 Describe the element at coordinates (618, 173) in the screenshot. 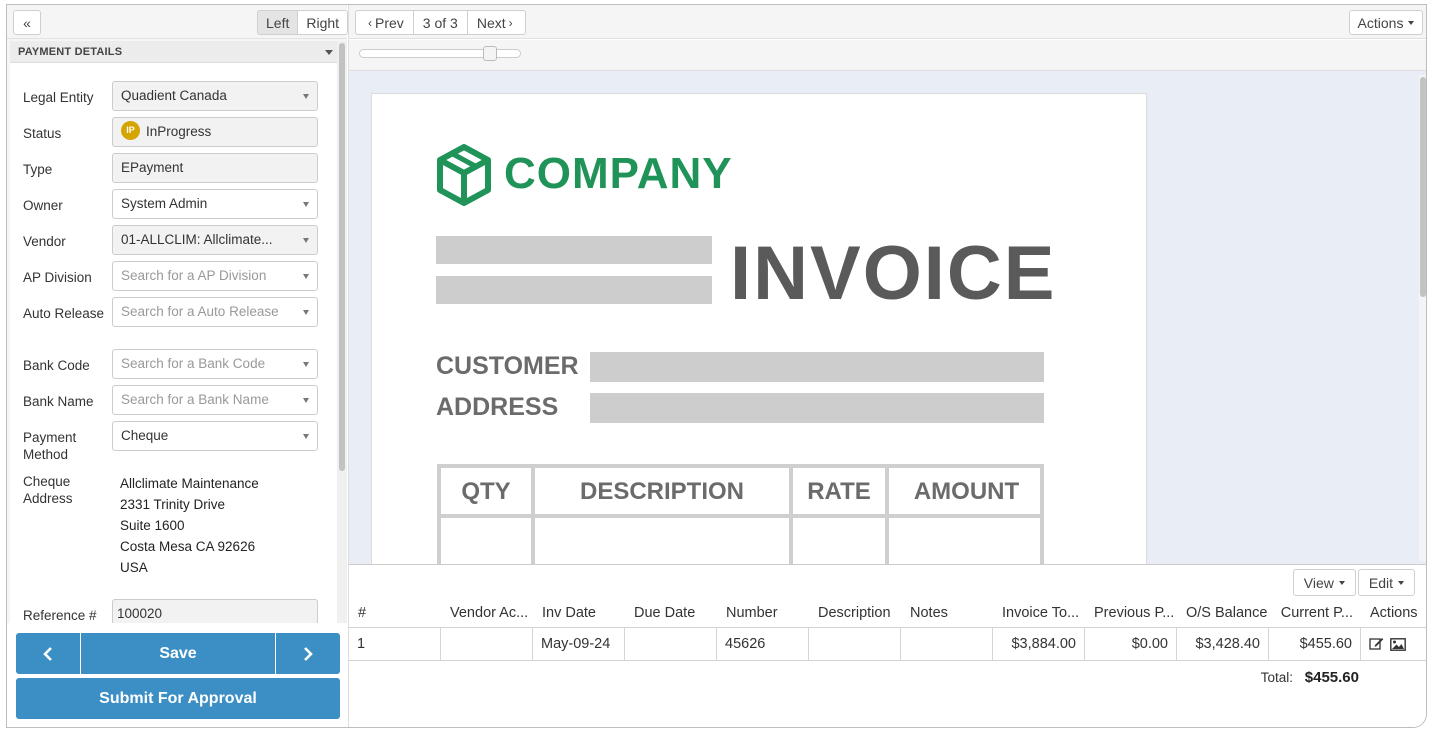

I see `company-name: COMPANY` at that location.